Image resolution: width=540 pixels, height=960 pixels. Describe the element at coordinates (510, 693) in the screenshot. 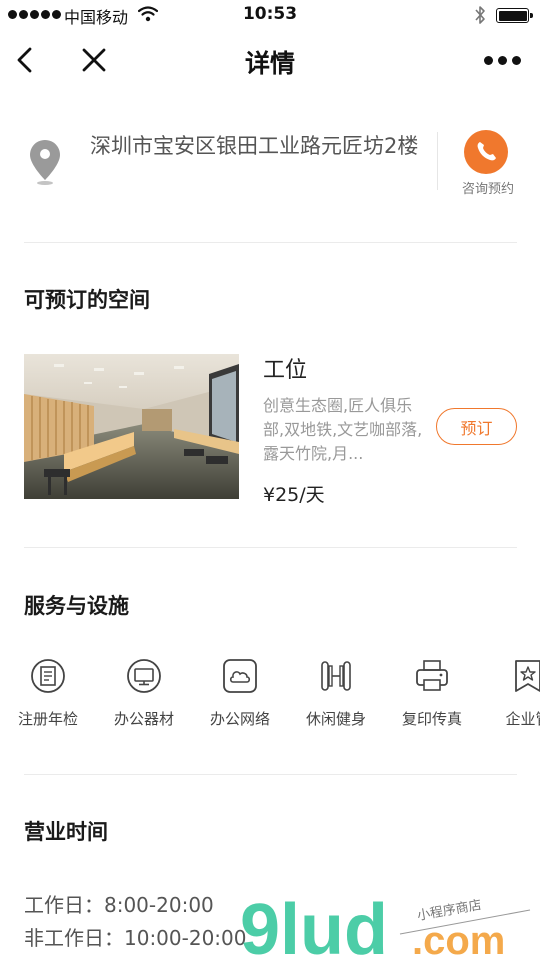

I see `service-enterprise: 企业管` at that location.